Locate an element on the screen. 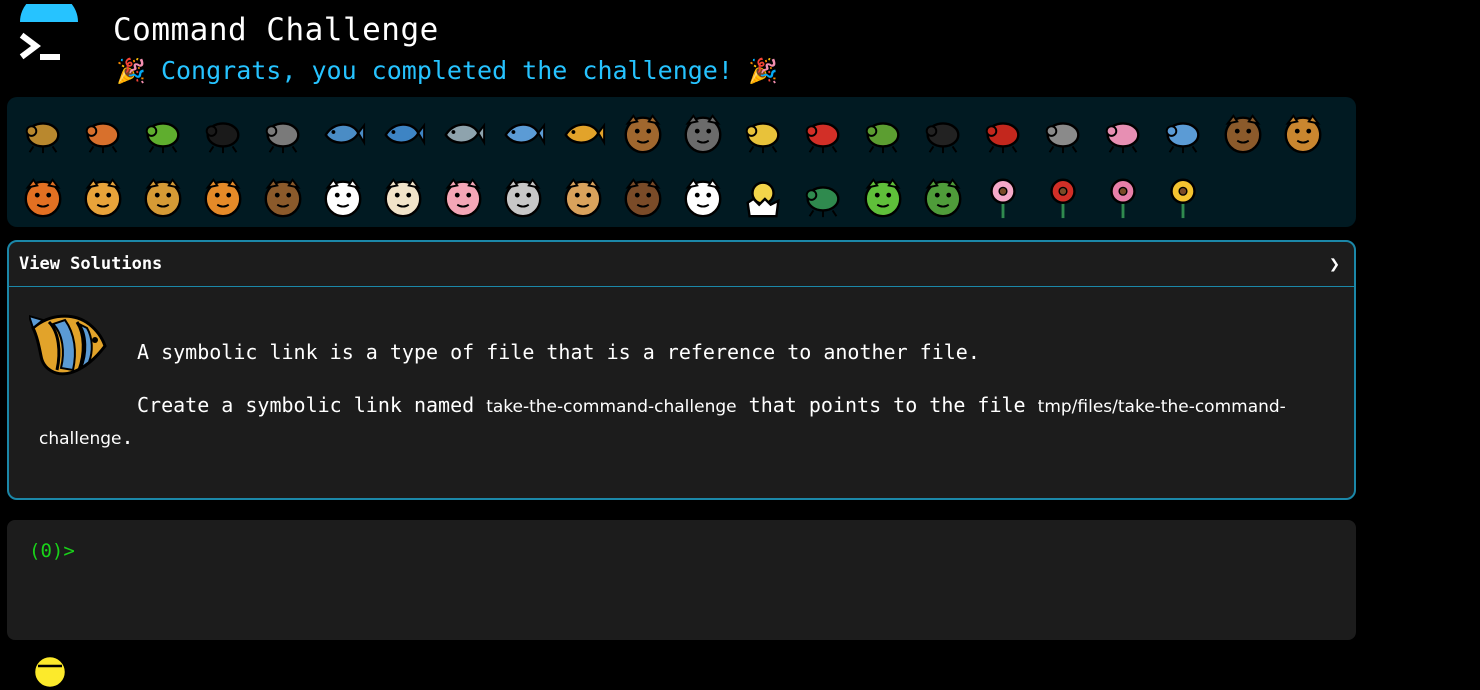  sunflower-icon is located at coordinates (1183, 198).